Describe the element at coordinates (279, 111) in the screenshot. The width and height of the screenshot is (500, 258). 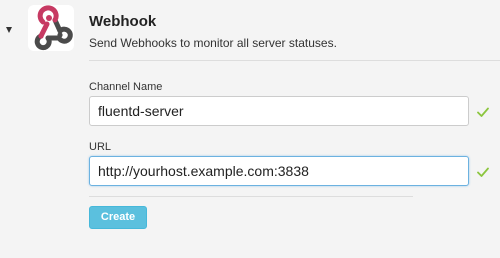
I see `channel-name-input` at that location.